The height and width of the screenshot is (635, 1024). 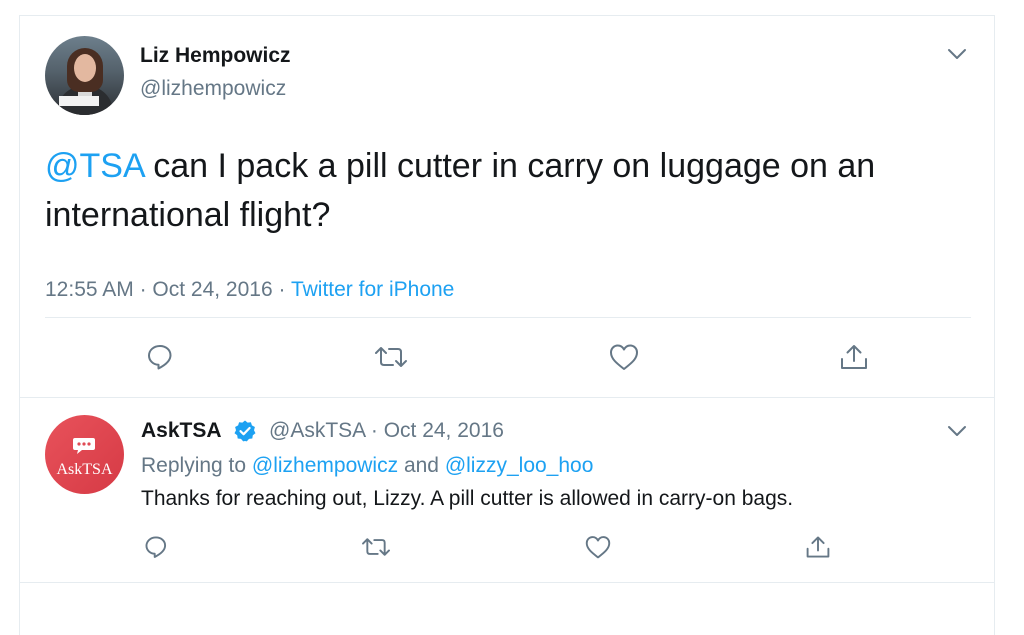 I want to click on tweet-time: 12:55 AM, so click(x=89, y=289).